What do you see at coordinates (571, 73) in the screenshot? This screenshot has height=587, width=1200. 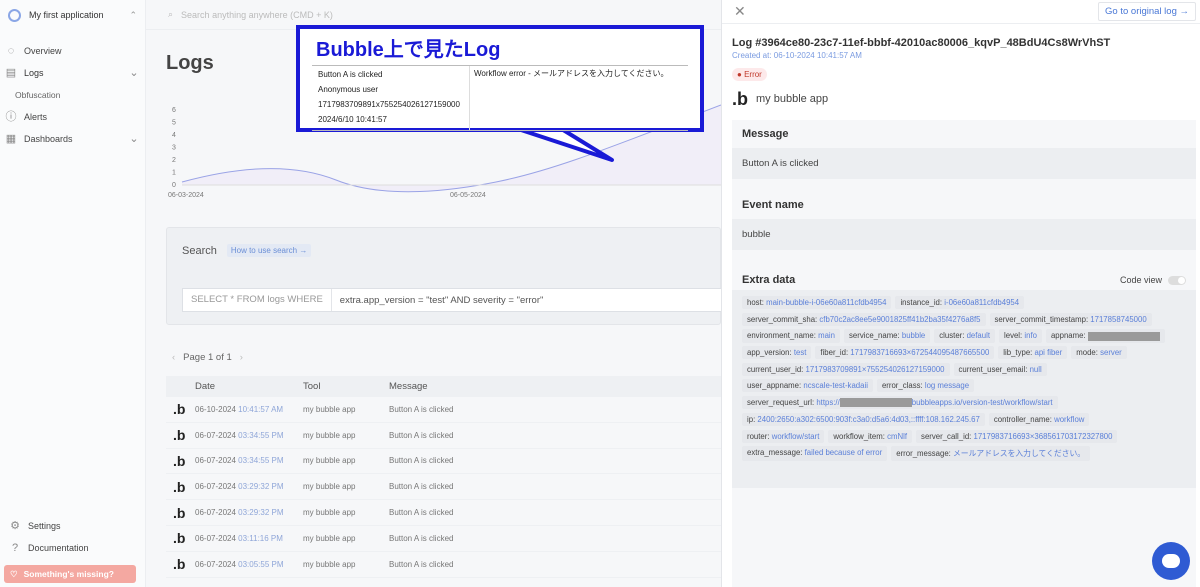 I see `callout-error-text: Workflow error - メールアドレスを入力してください。` at bounding box center [571, 73].